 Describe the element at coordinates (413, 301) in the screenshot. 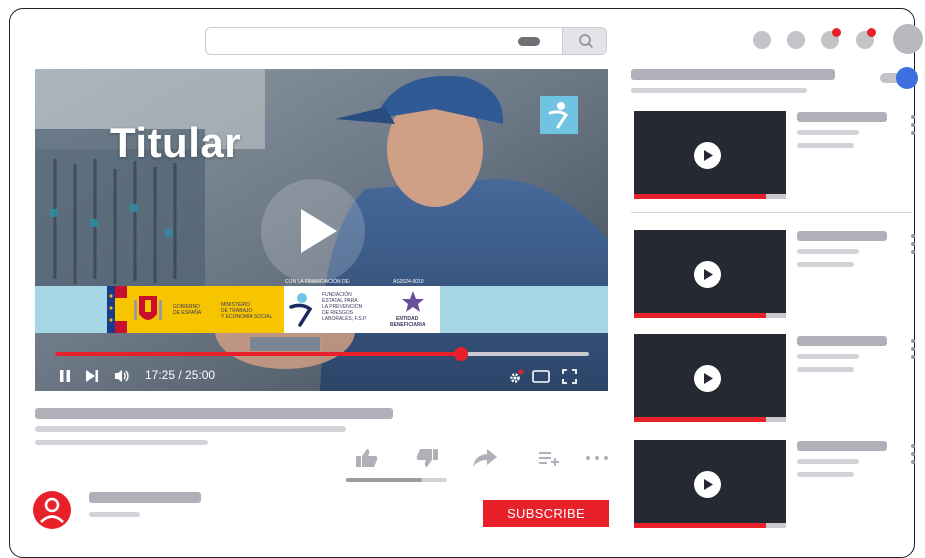

I see `star-icon` at that location.